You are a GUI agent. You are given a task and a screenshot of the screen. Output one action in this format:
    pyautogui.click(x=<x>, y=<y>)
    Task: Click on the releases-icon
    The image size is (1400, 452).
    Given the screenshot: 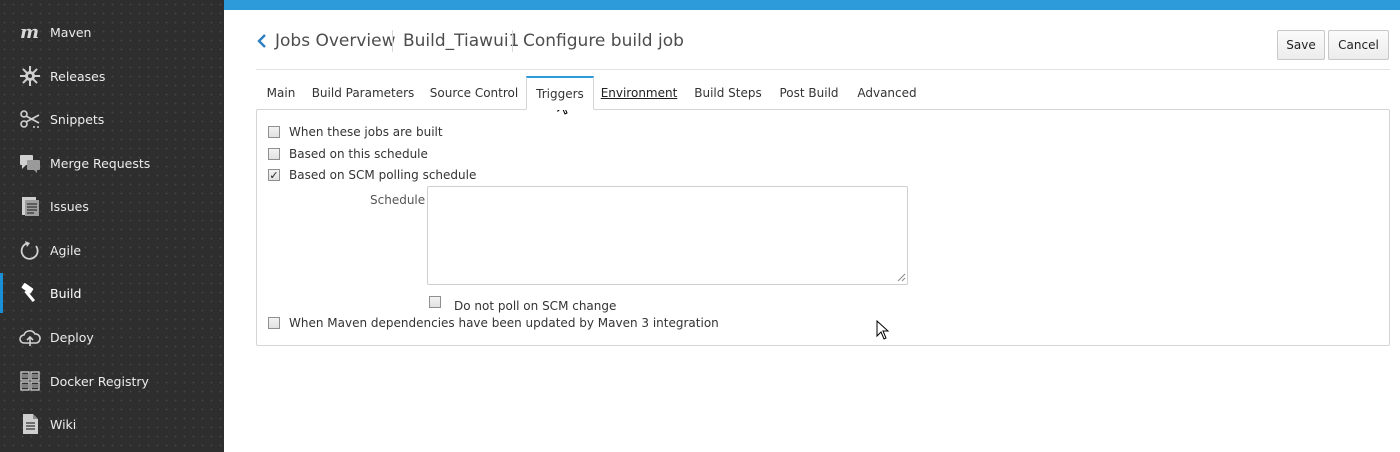 What is the action you would take?
    pyautogui.click(x=30, y=76)
    